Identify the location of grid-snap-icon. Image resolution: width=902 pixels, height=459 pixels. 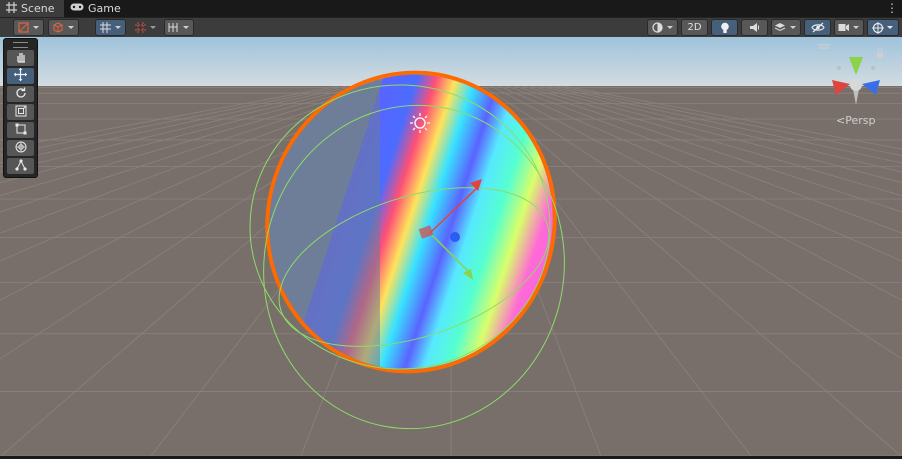
(110, 27).